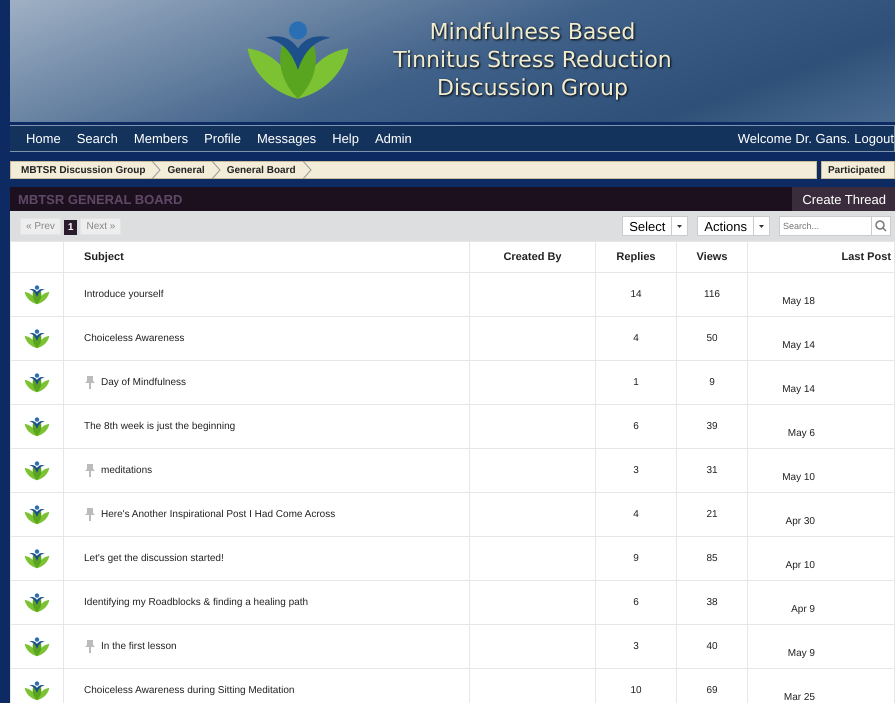 This screenshot has width=895, height=703. What do you see at coordinates (866, 257) in the screenshot?
I see `column-header: Last Post` at bounding box center [866, 257].